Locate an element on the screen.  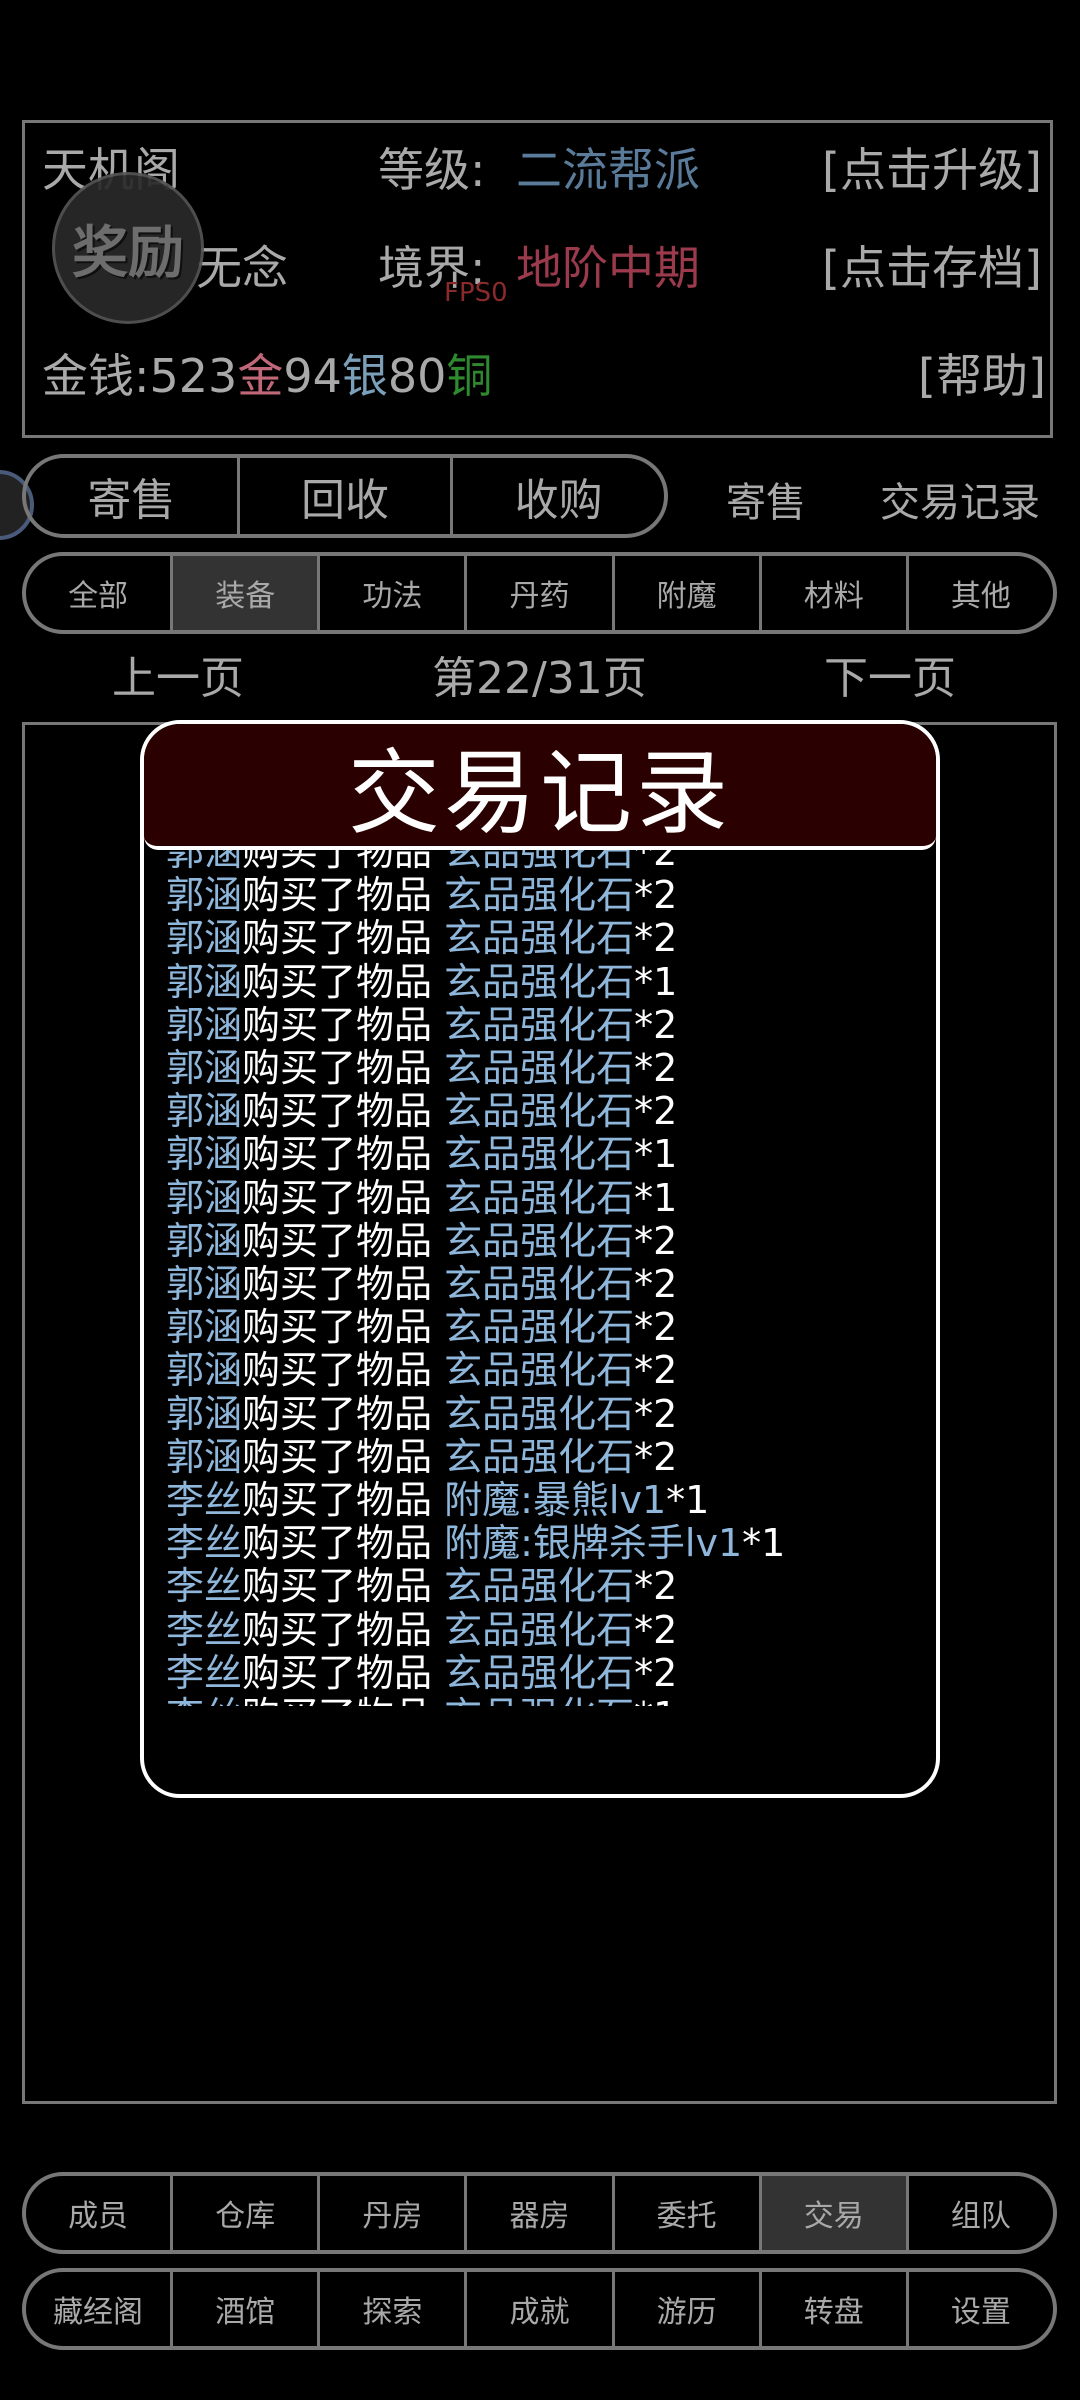
consign-link: 寄售 is located at coordinates (766, 499).